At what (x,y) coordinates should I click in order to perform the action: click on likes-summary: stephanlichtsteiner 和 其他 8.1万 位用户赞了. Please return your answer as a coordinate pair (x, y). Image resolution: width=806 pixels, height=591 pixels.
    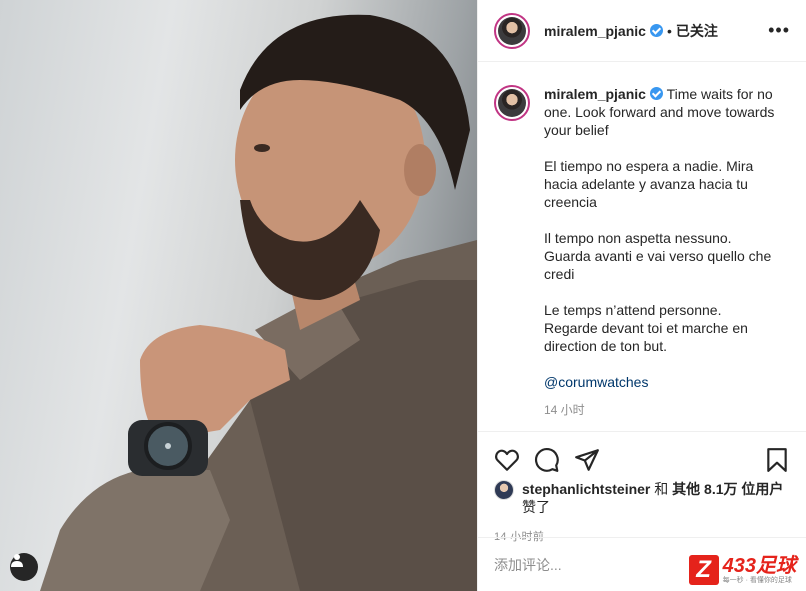
    Looking at the image, I should click on (642, 498).